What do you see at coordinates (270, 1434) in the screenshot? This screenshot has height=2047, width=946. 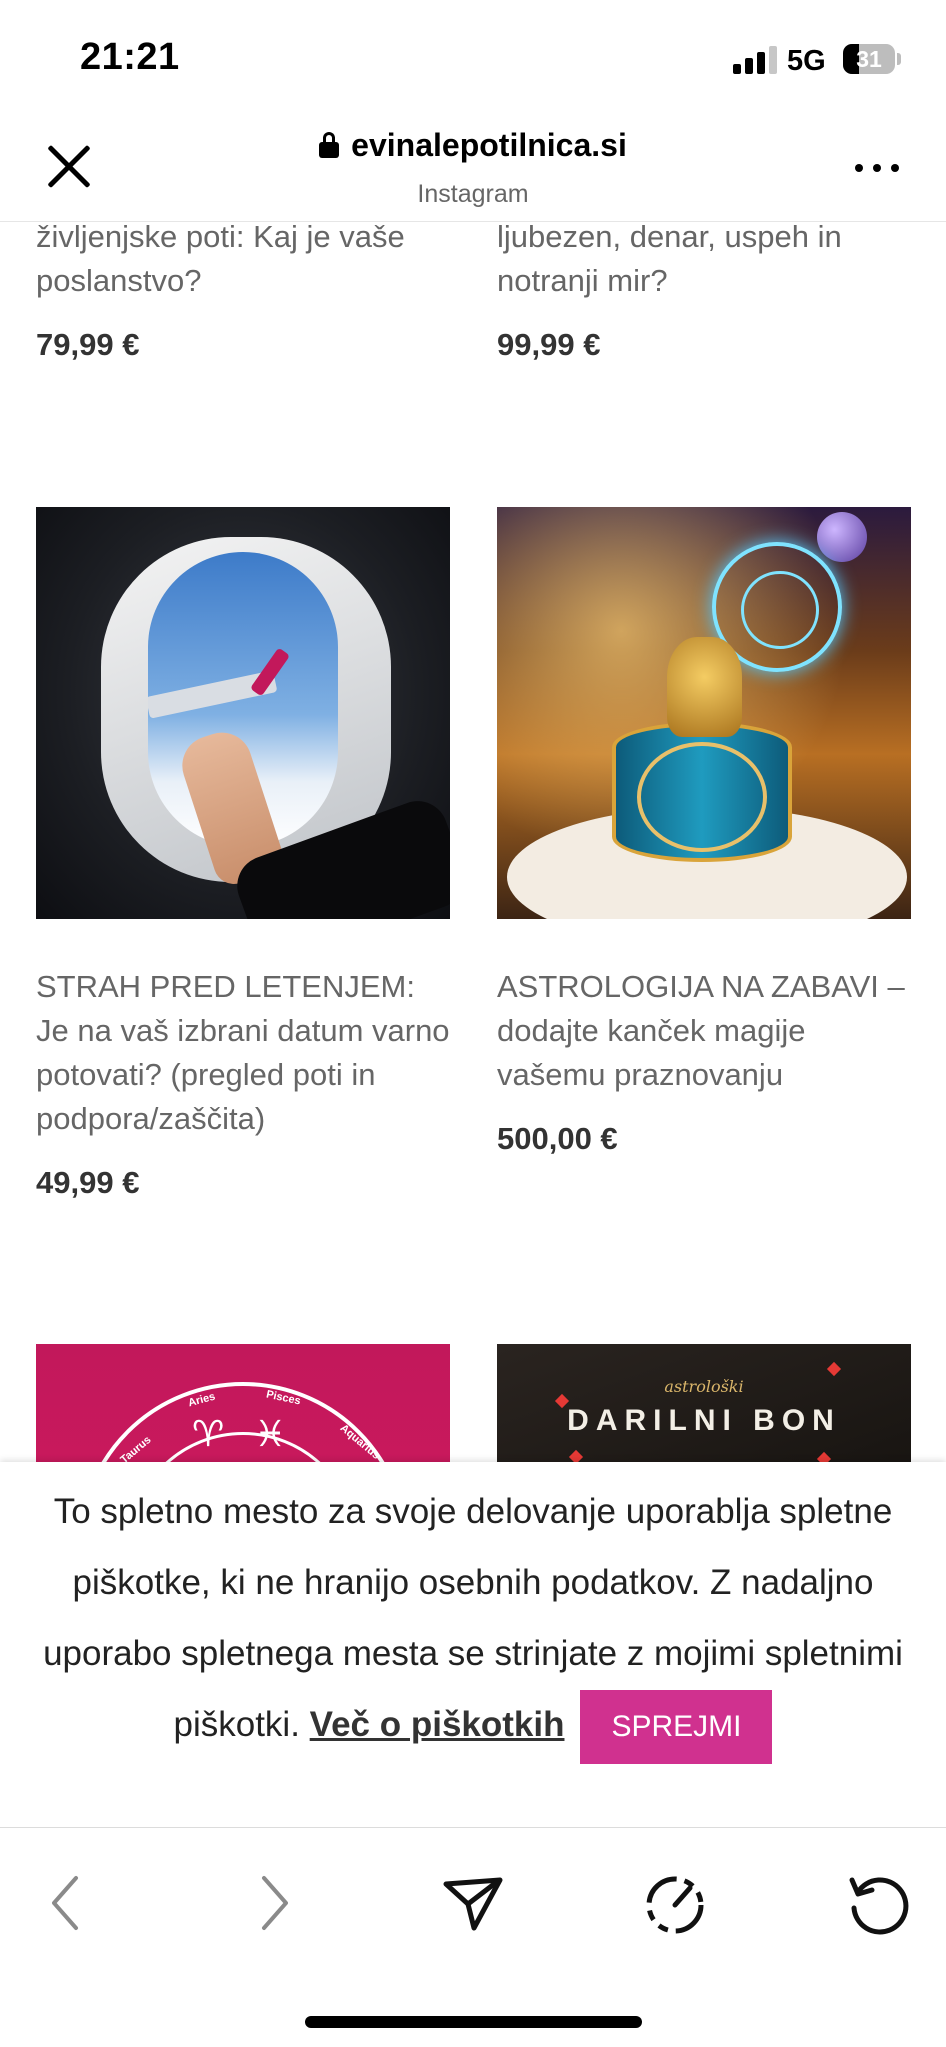 I see `pisces-icon: ♓` at bounding box center [270, 1434].